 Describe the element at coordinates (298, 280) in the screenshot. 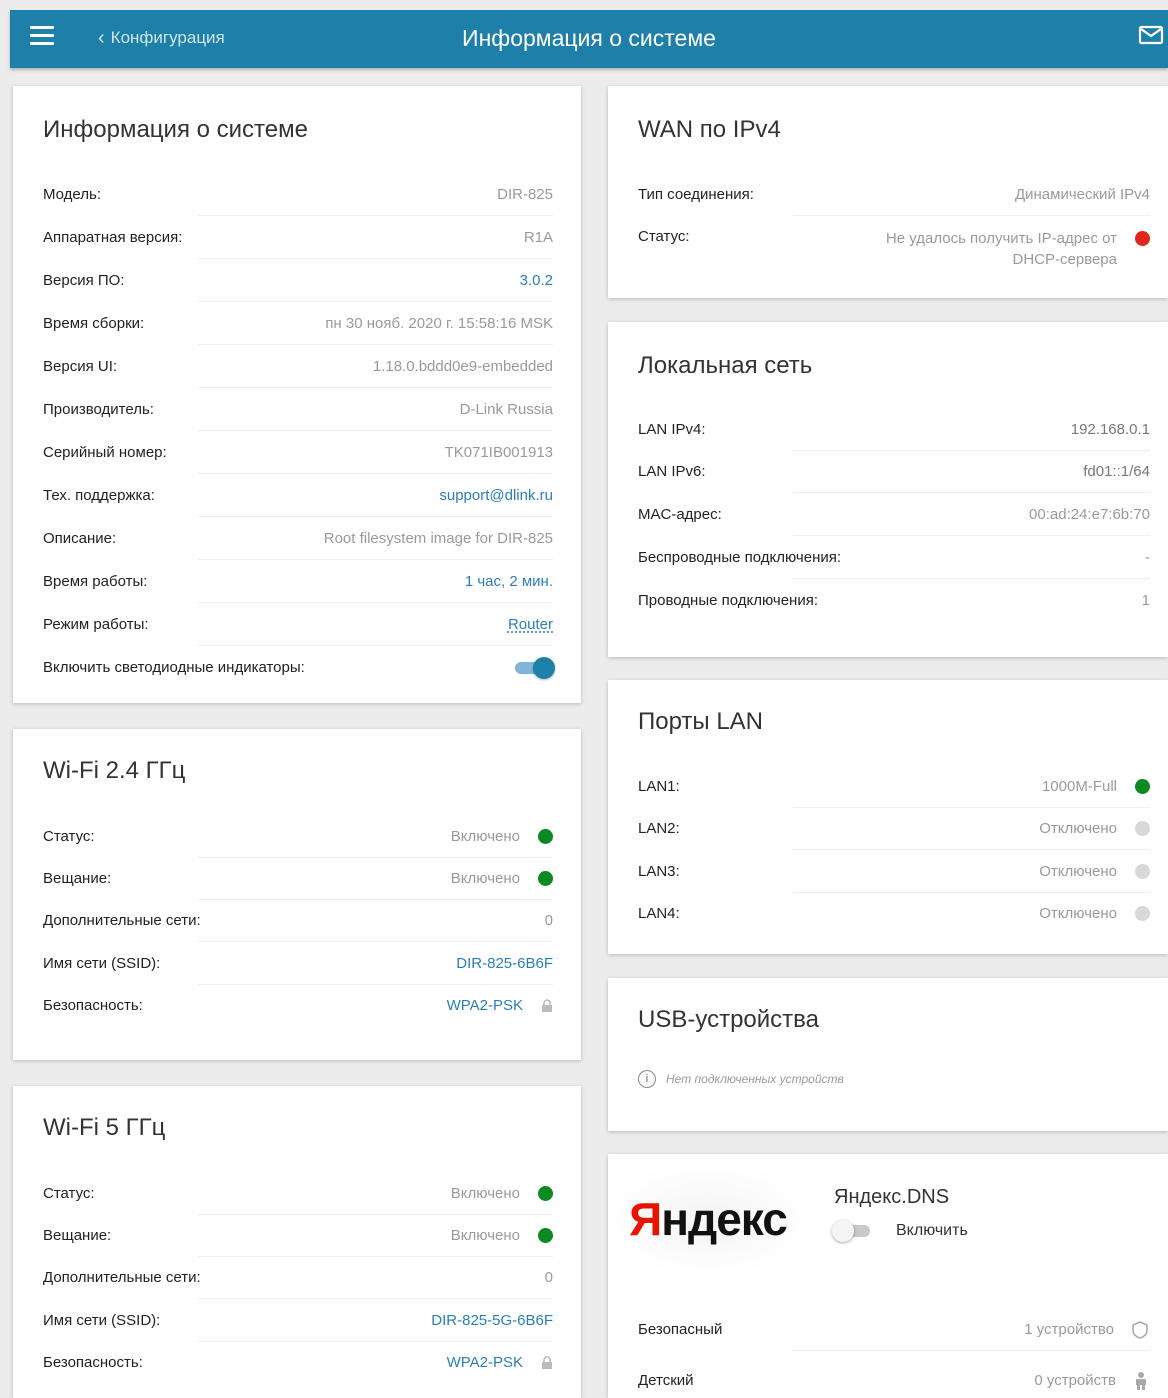

I see `row-fw-version: Версия ПО: 3.0.2` at that location.